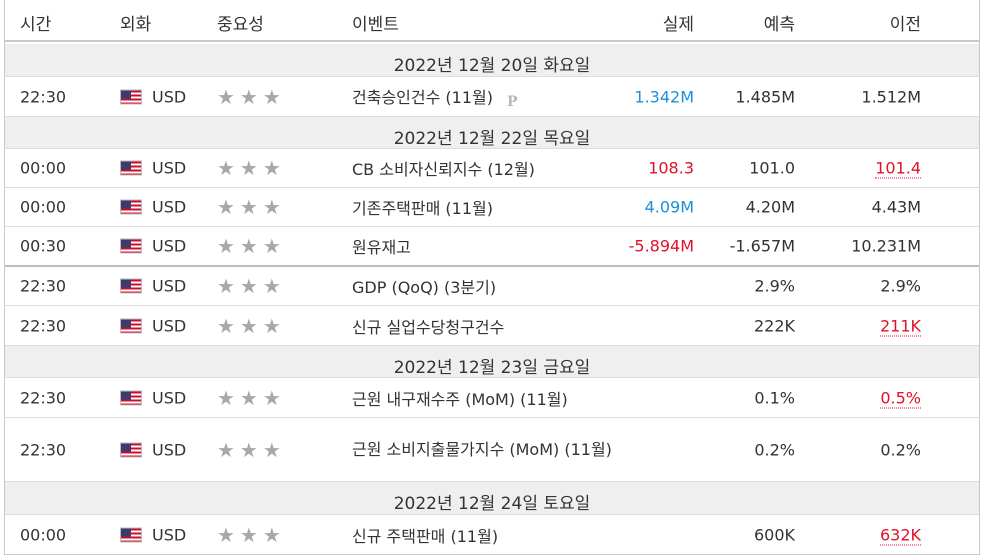  What do you see at coordinates (492, 504) in the screenshot?
I see `date-label: 2022년 12월 24일 토요일` at bounding box center [492, 504].